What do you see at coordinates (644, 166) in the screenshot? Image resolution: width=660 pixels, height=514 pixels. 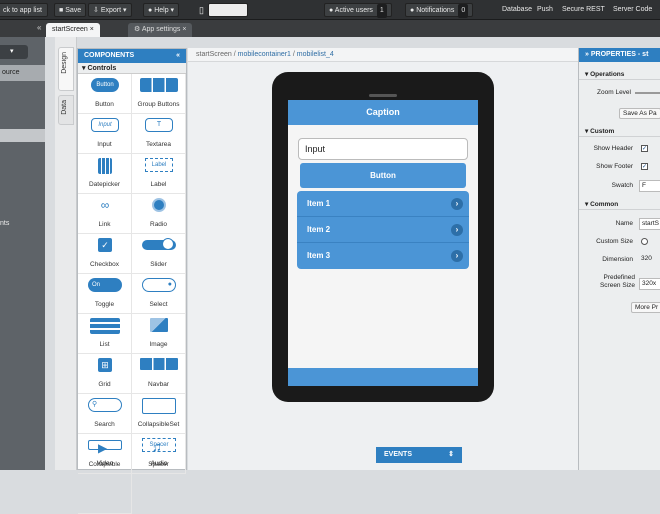 I see `show-footer-checkbox: ✓` at bounding box center [644, 166].